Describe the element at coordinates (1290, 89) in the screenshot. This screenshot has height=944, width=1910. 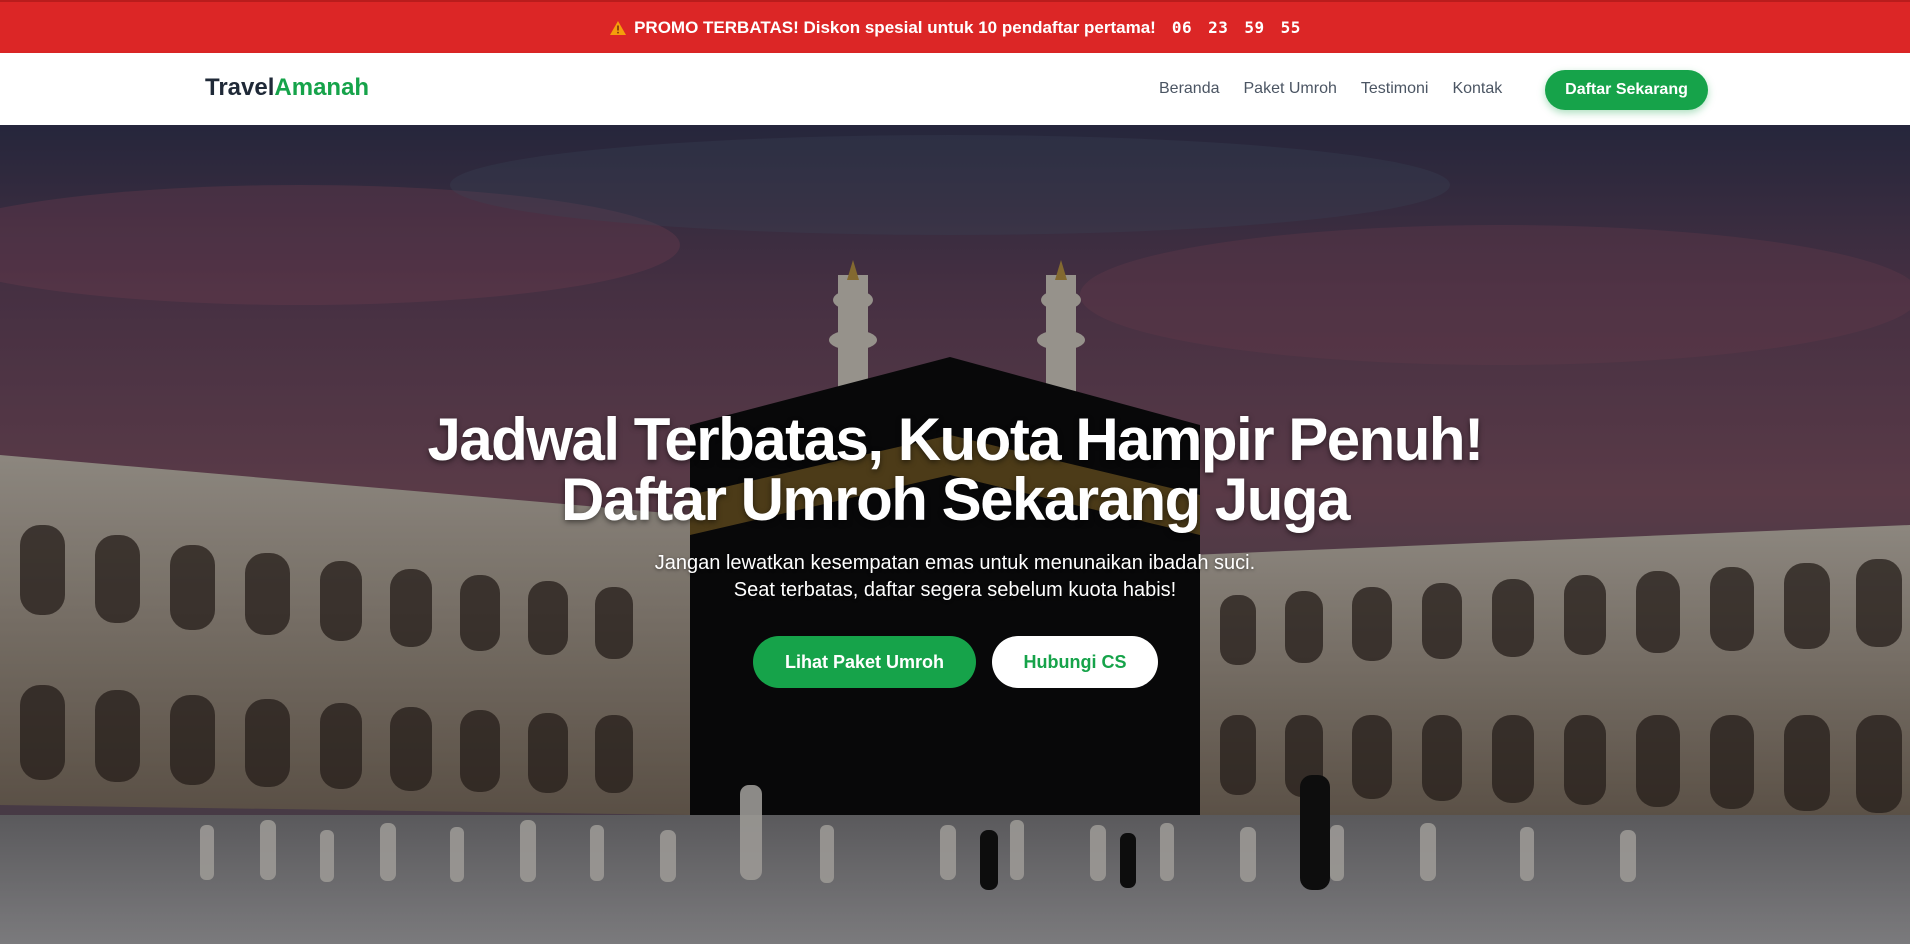
I see `nav-link-paket-umroh: Paket Umroh` at that location.